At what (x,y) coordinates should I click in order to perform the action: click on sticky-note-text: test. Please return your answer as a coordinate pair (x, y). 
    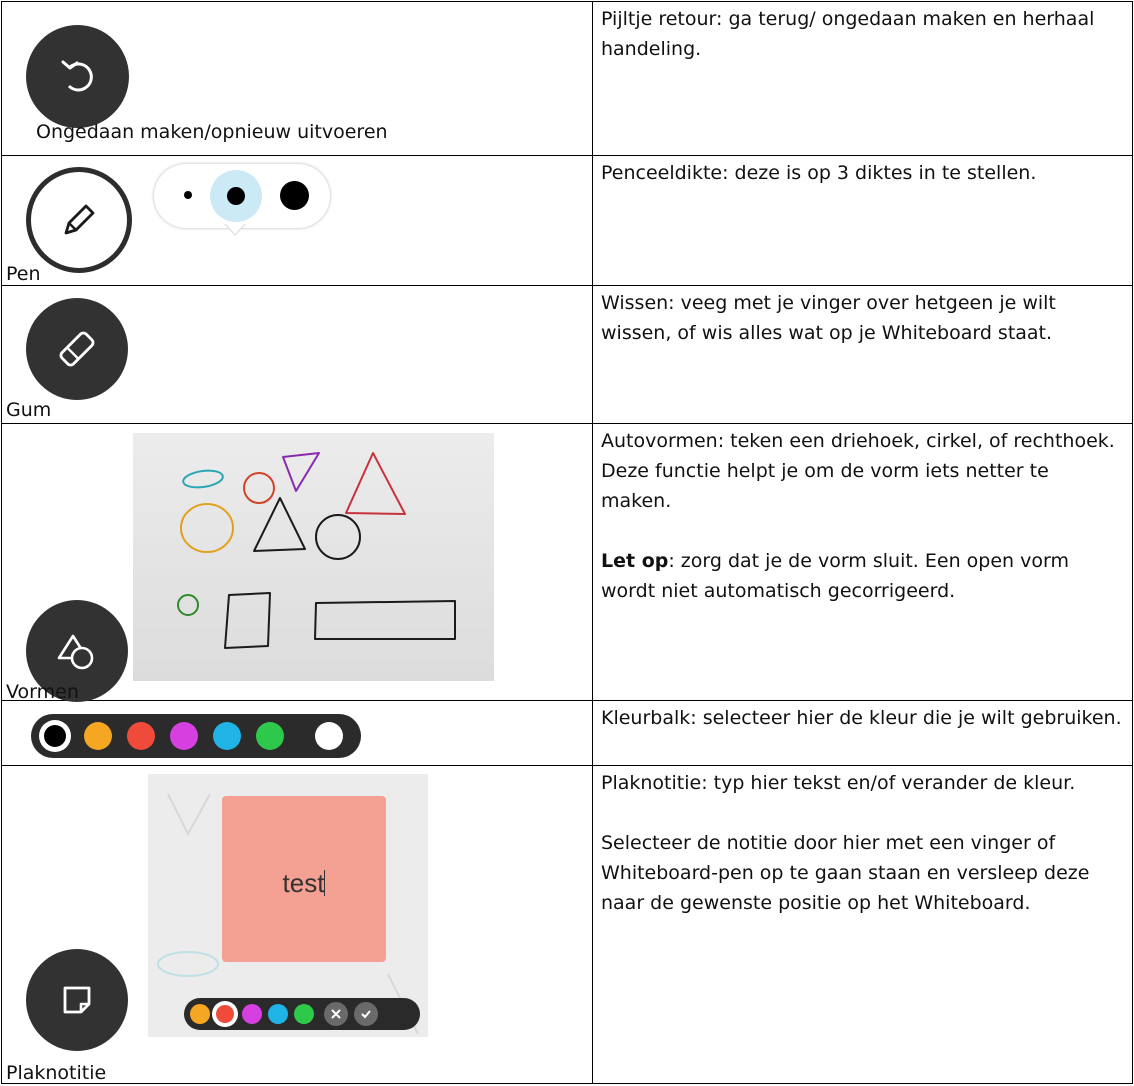
    Looking at the image, I should click on (304, 883).